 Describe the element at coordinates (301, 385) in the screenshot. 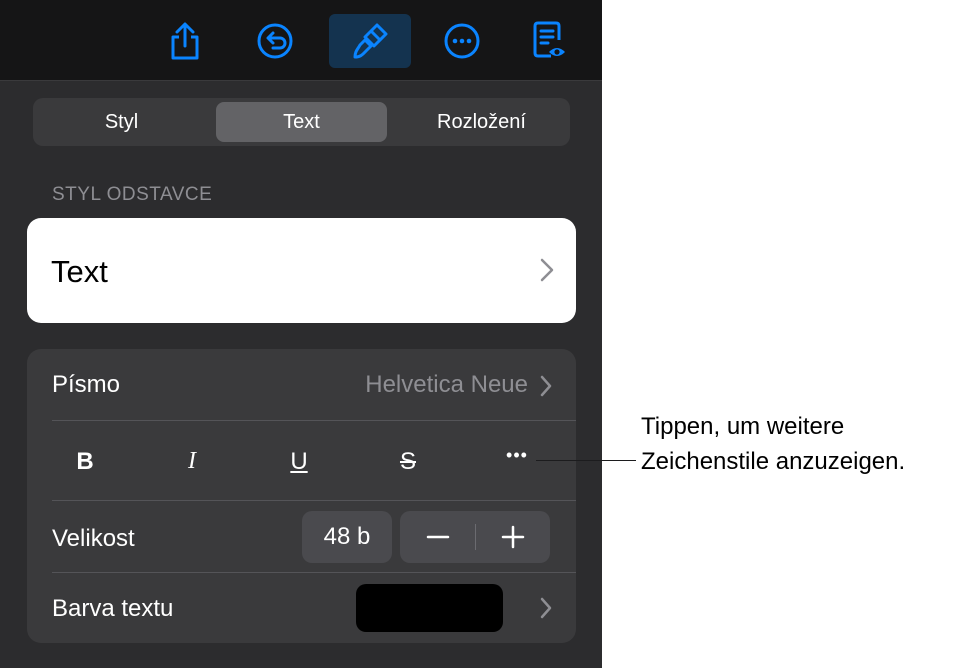

I see `font-row: Písmo Helvetica Neue` at that location.